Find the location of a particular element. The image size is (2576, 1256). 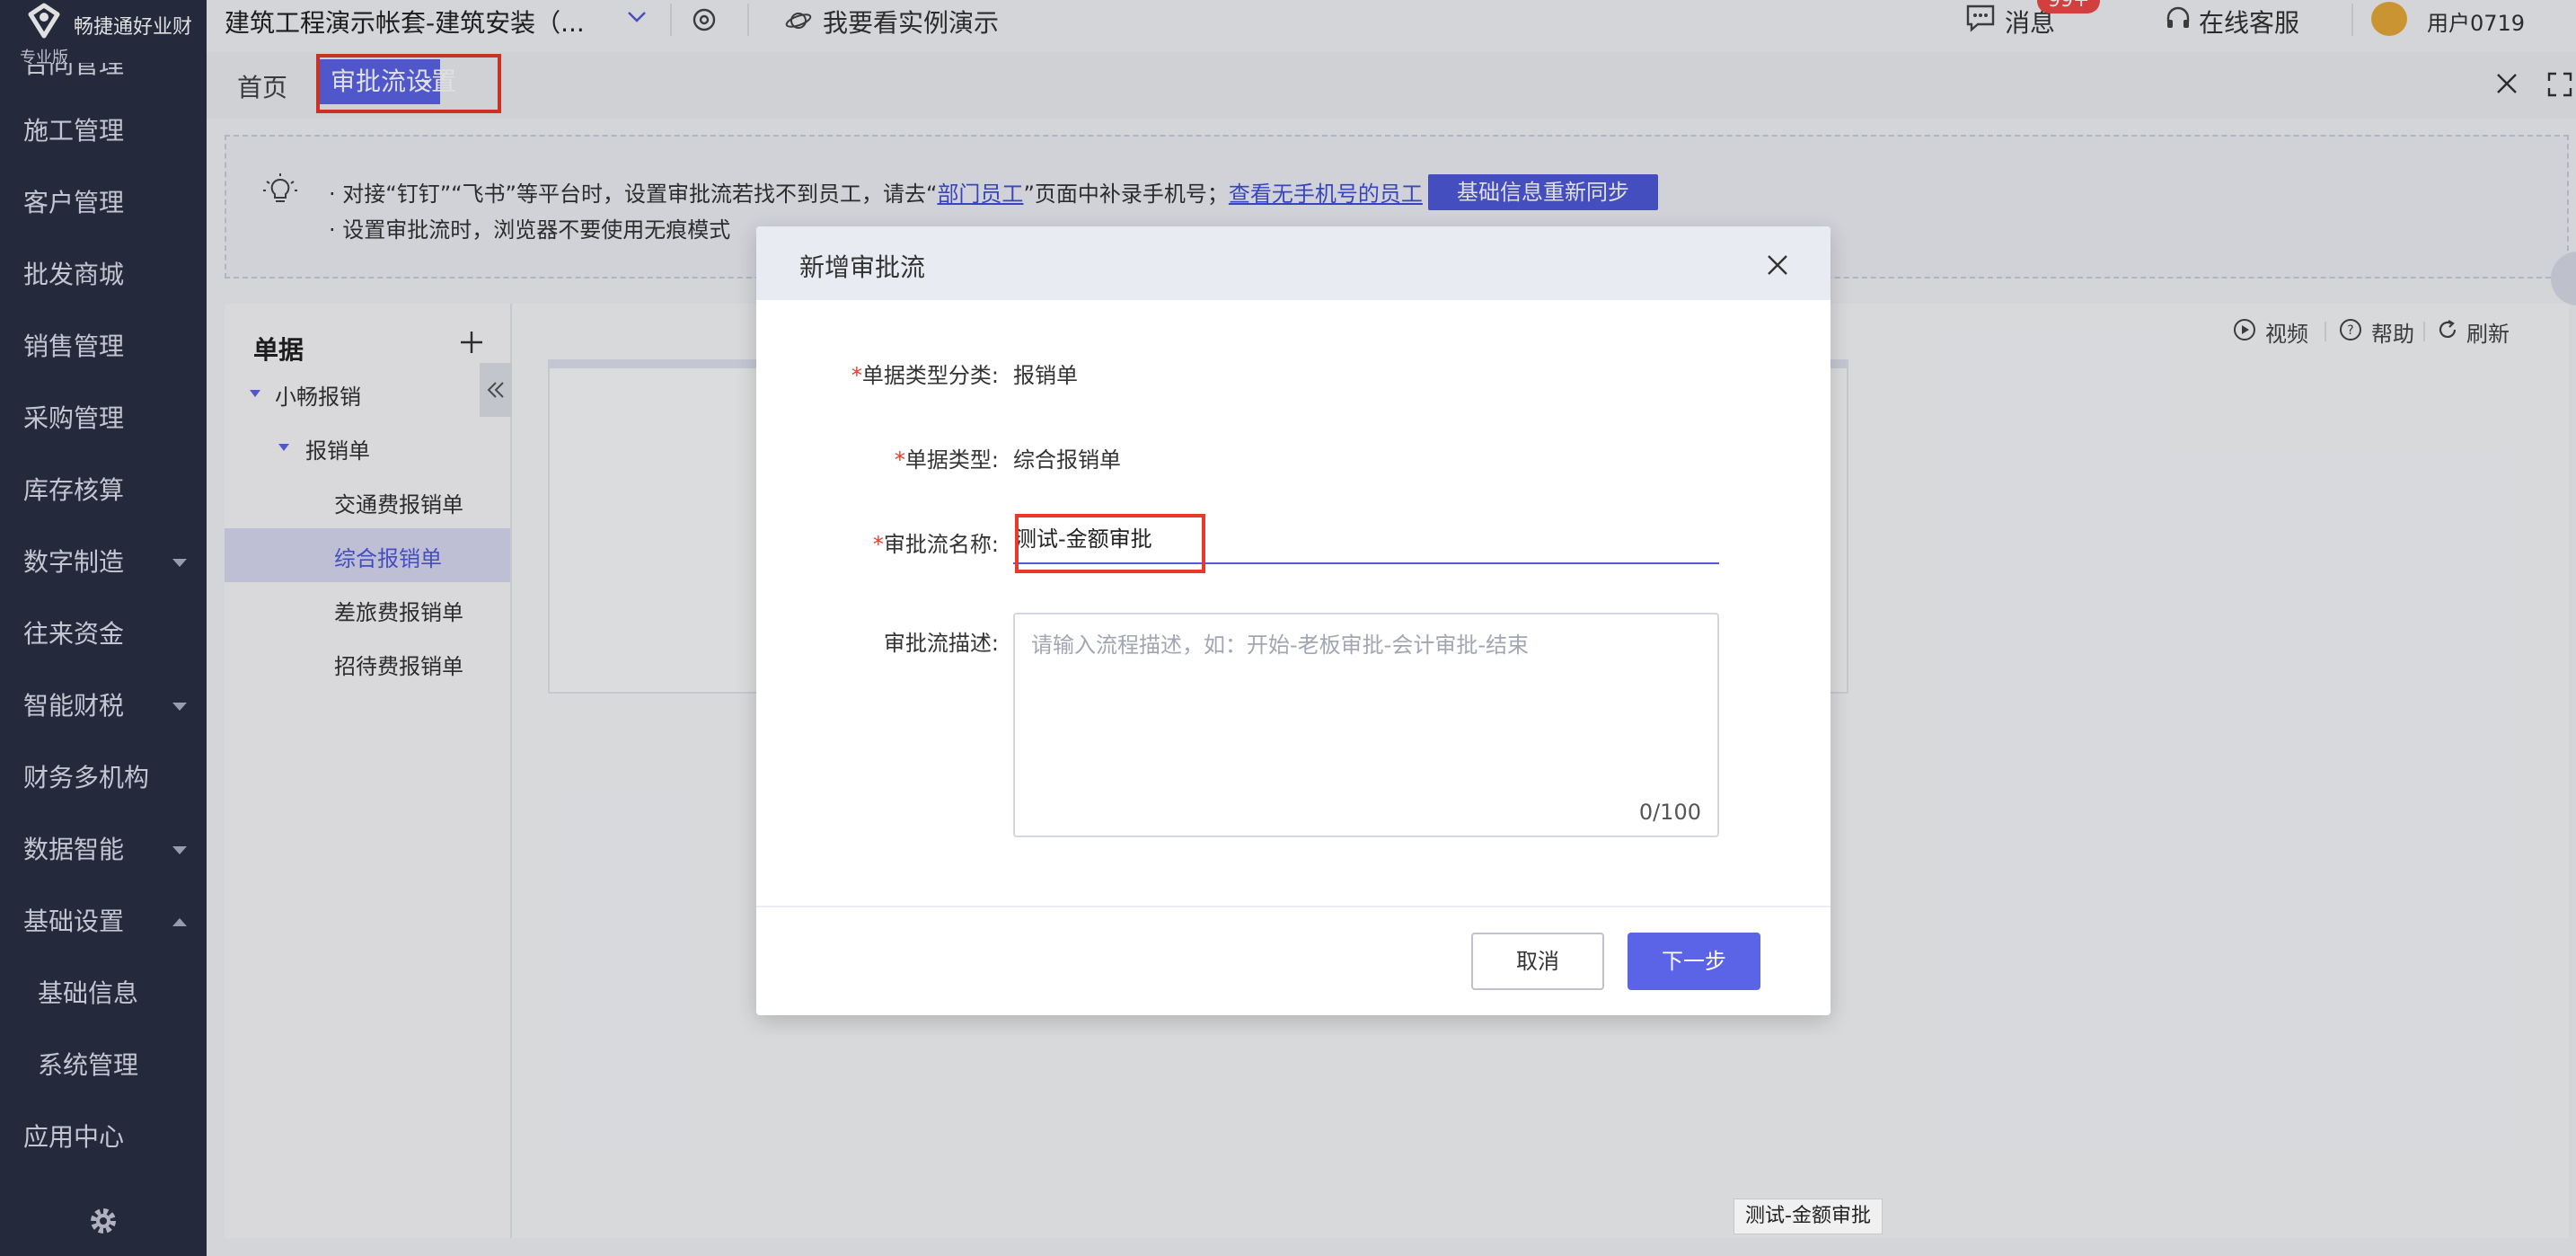

character-count: 0/100 is located at coordinates (1669, 812).